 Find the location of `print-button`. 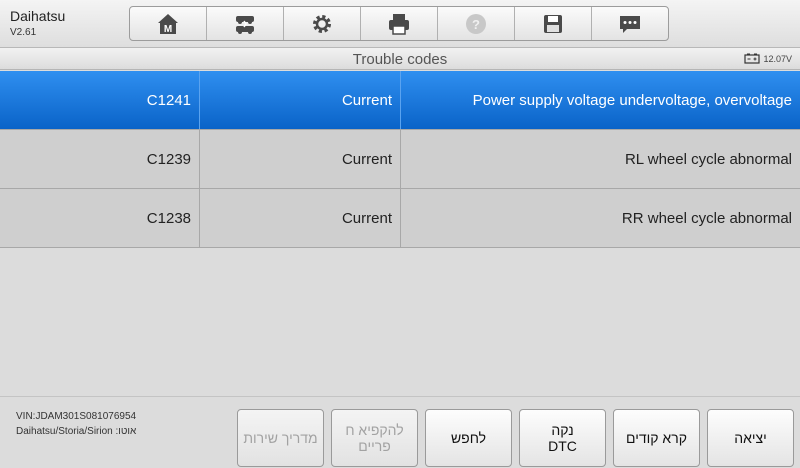

print-button is located at coordinates (399, 23).